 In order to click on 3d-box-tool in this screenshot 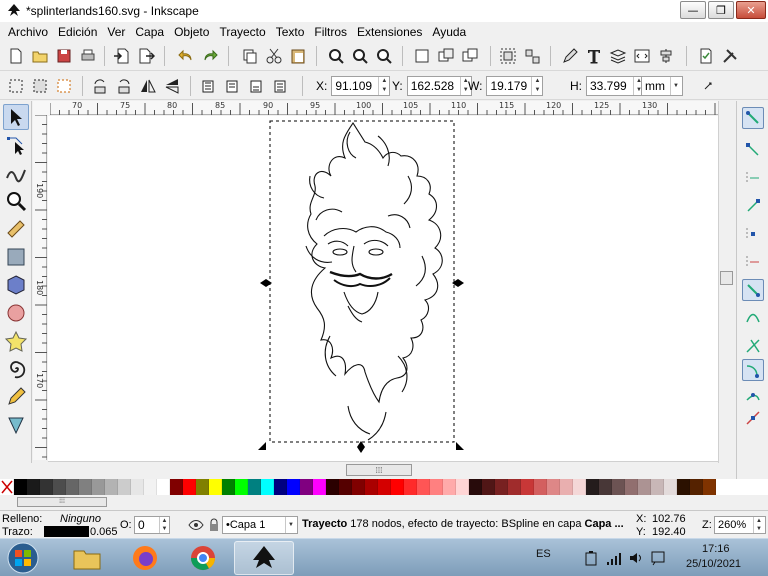, I will do `click(16, 285)`.